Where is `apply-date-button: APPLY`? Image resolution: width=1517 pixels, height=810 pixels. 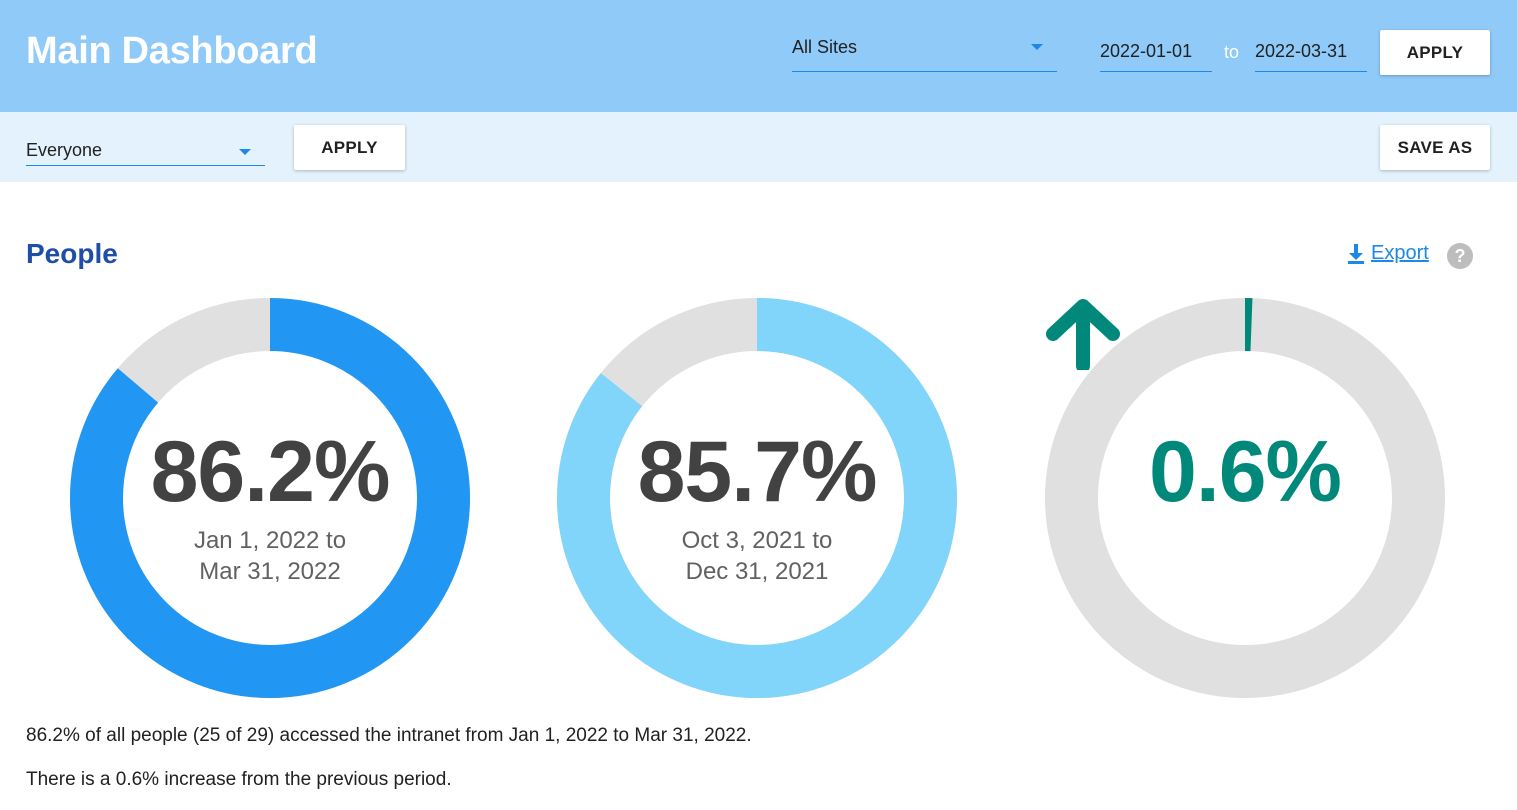
apply-date-button: APPLY is located at coordinates (1435, 52).